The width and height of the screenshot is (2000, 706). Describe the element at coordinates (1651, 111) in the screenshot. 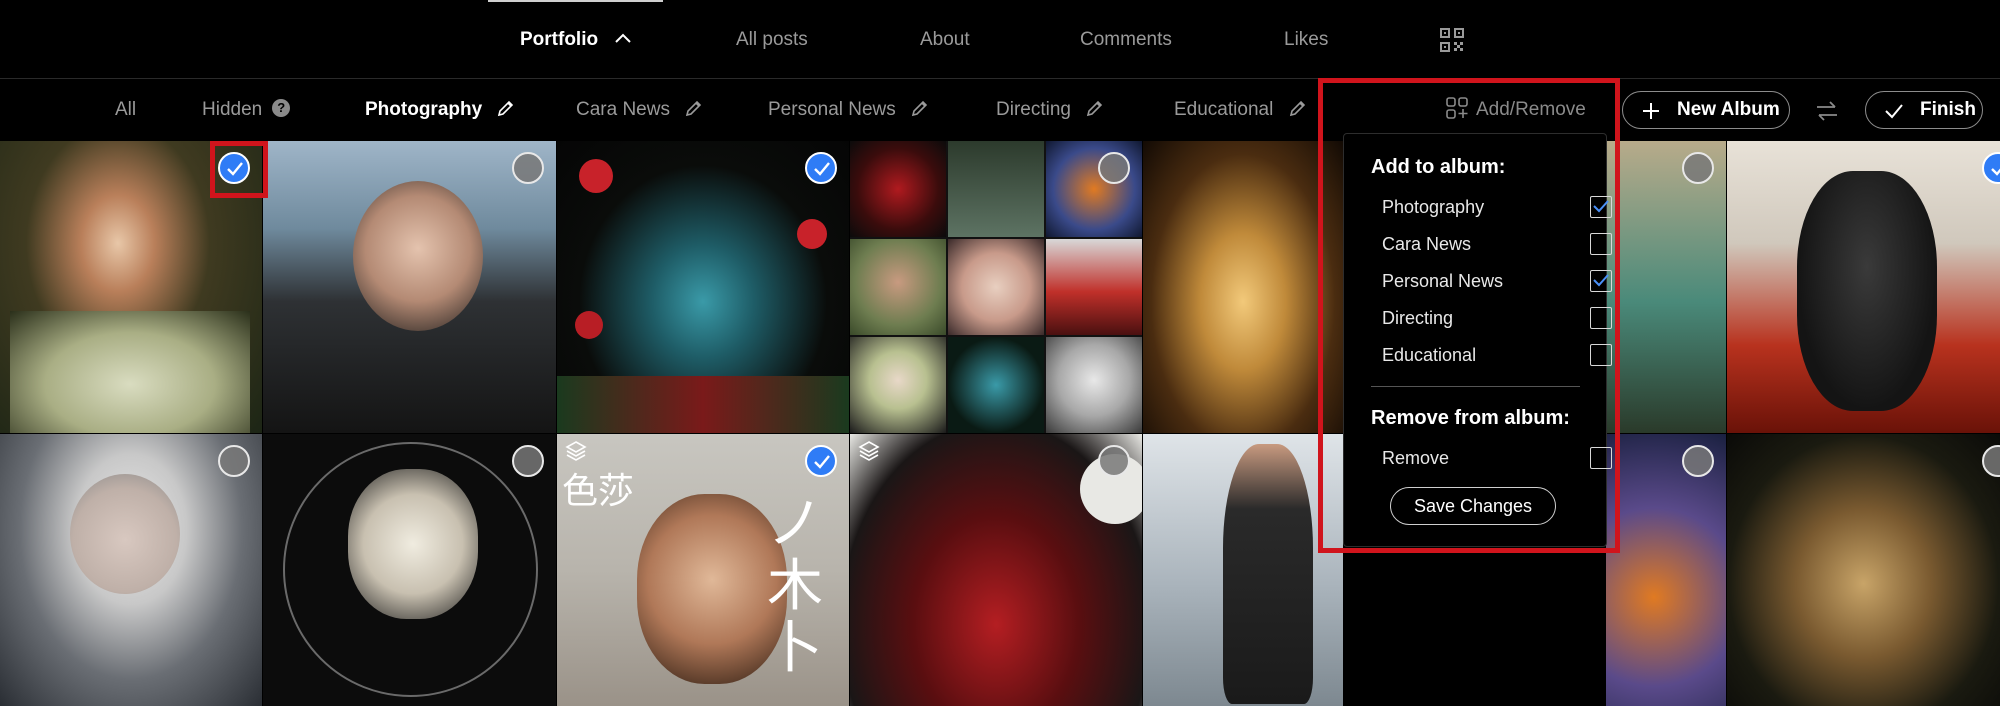

I see `plus-icon` at that location.